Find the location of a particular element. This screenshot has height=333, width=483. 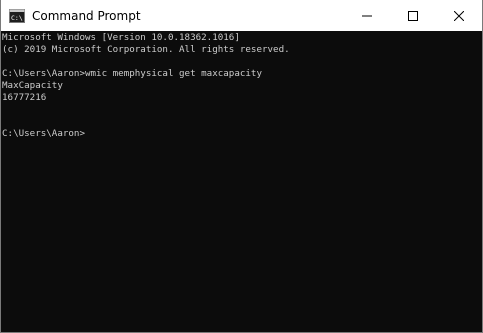

command-prompt-line: C:\Users\Aaron> is located at coordinates (43, 133).